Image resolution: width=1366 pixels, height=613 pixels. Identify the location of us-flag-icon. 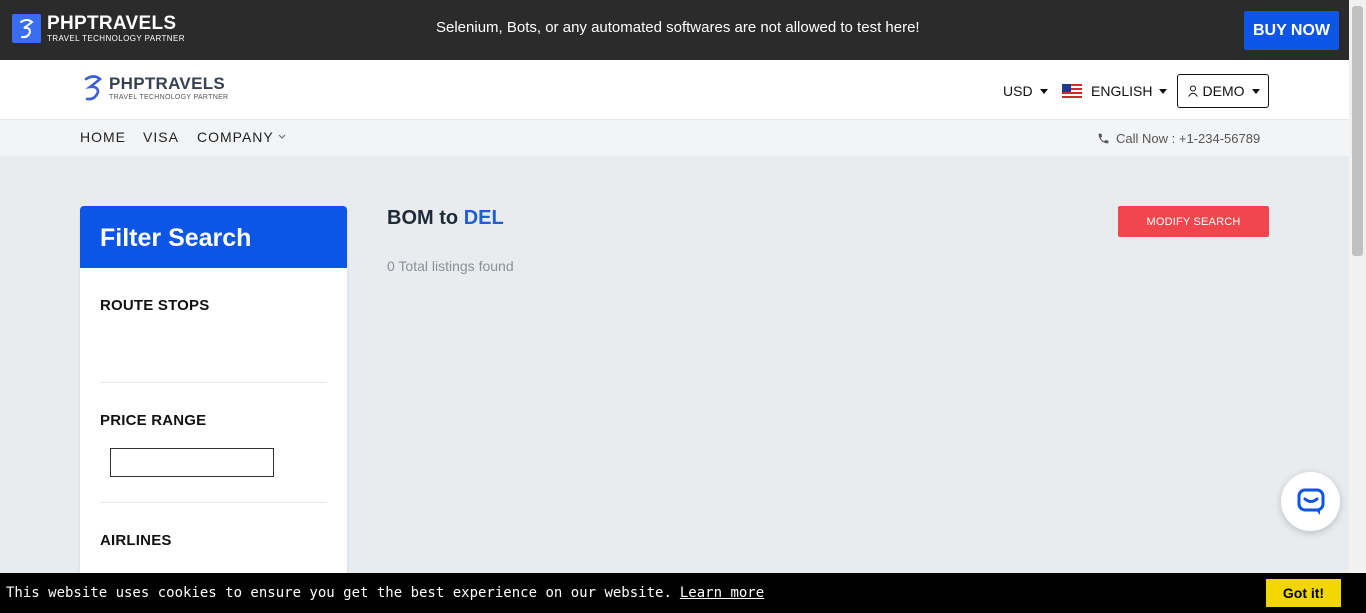
(1072, 91).